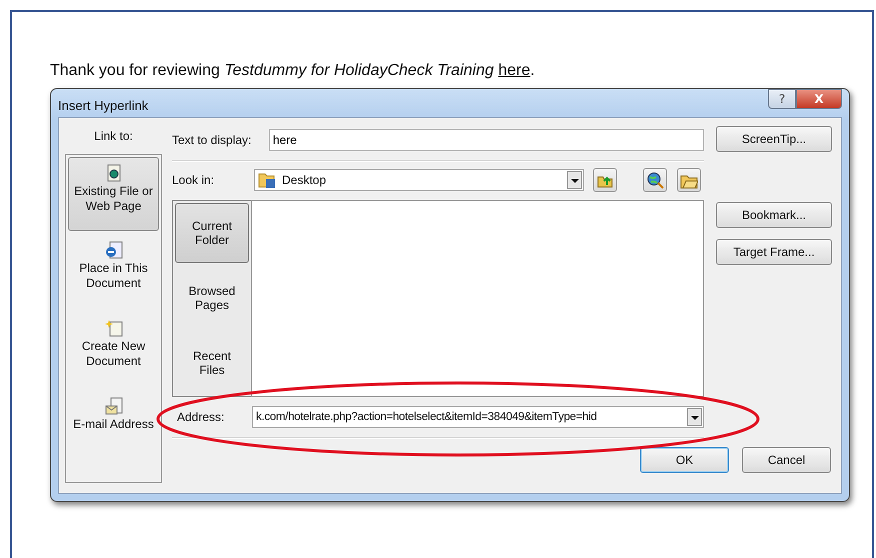 The width and height of the screenshot is (876, 558). I want to click on folder-icon, so click(267, 180).